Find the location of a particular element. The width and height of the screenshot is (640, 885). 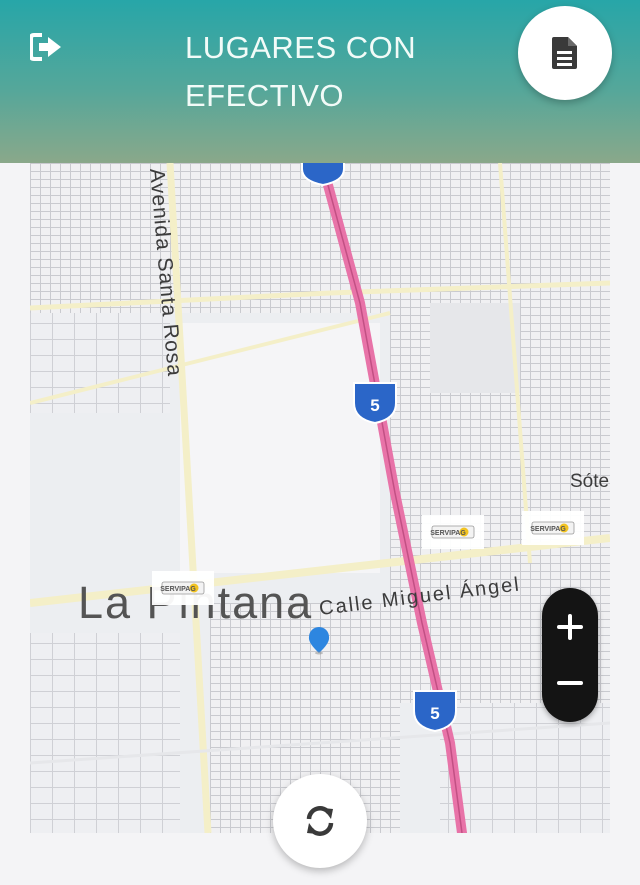

plus-icon is located at coordinates (570, 627).